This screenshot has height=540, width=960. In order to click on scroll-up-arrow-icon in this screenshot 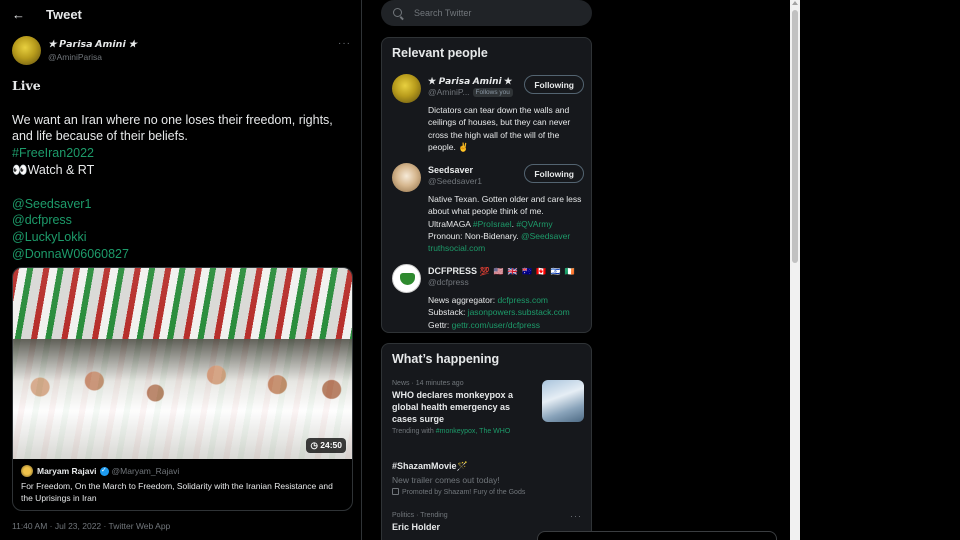, I will do `click(795, 3)`.